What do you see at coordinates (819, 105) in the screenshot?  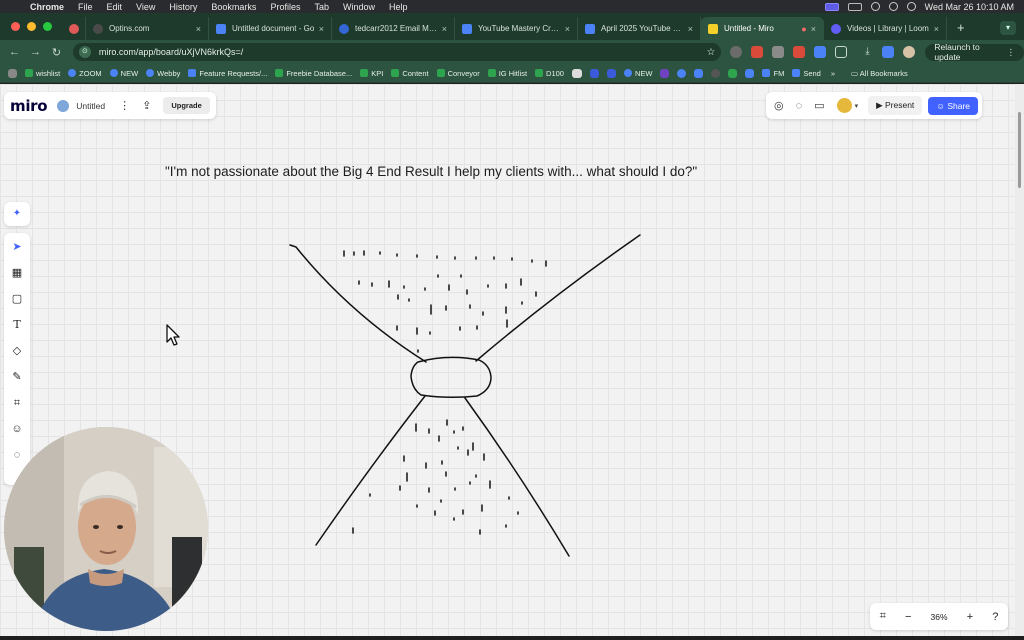 I see `video-call-icon: ▭` at bounding box center [819, 105].